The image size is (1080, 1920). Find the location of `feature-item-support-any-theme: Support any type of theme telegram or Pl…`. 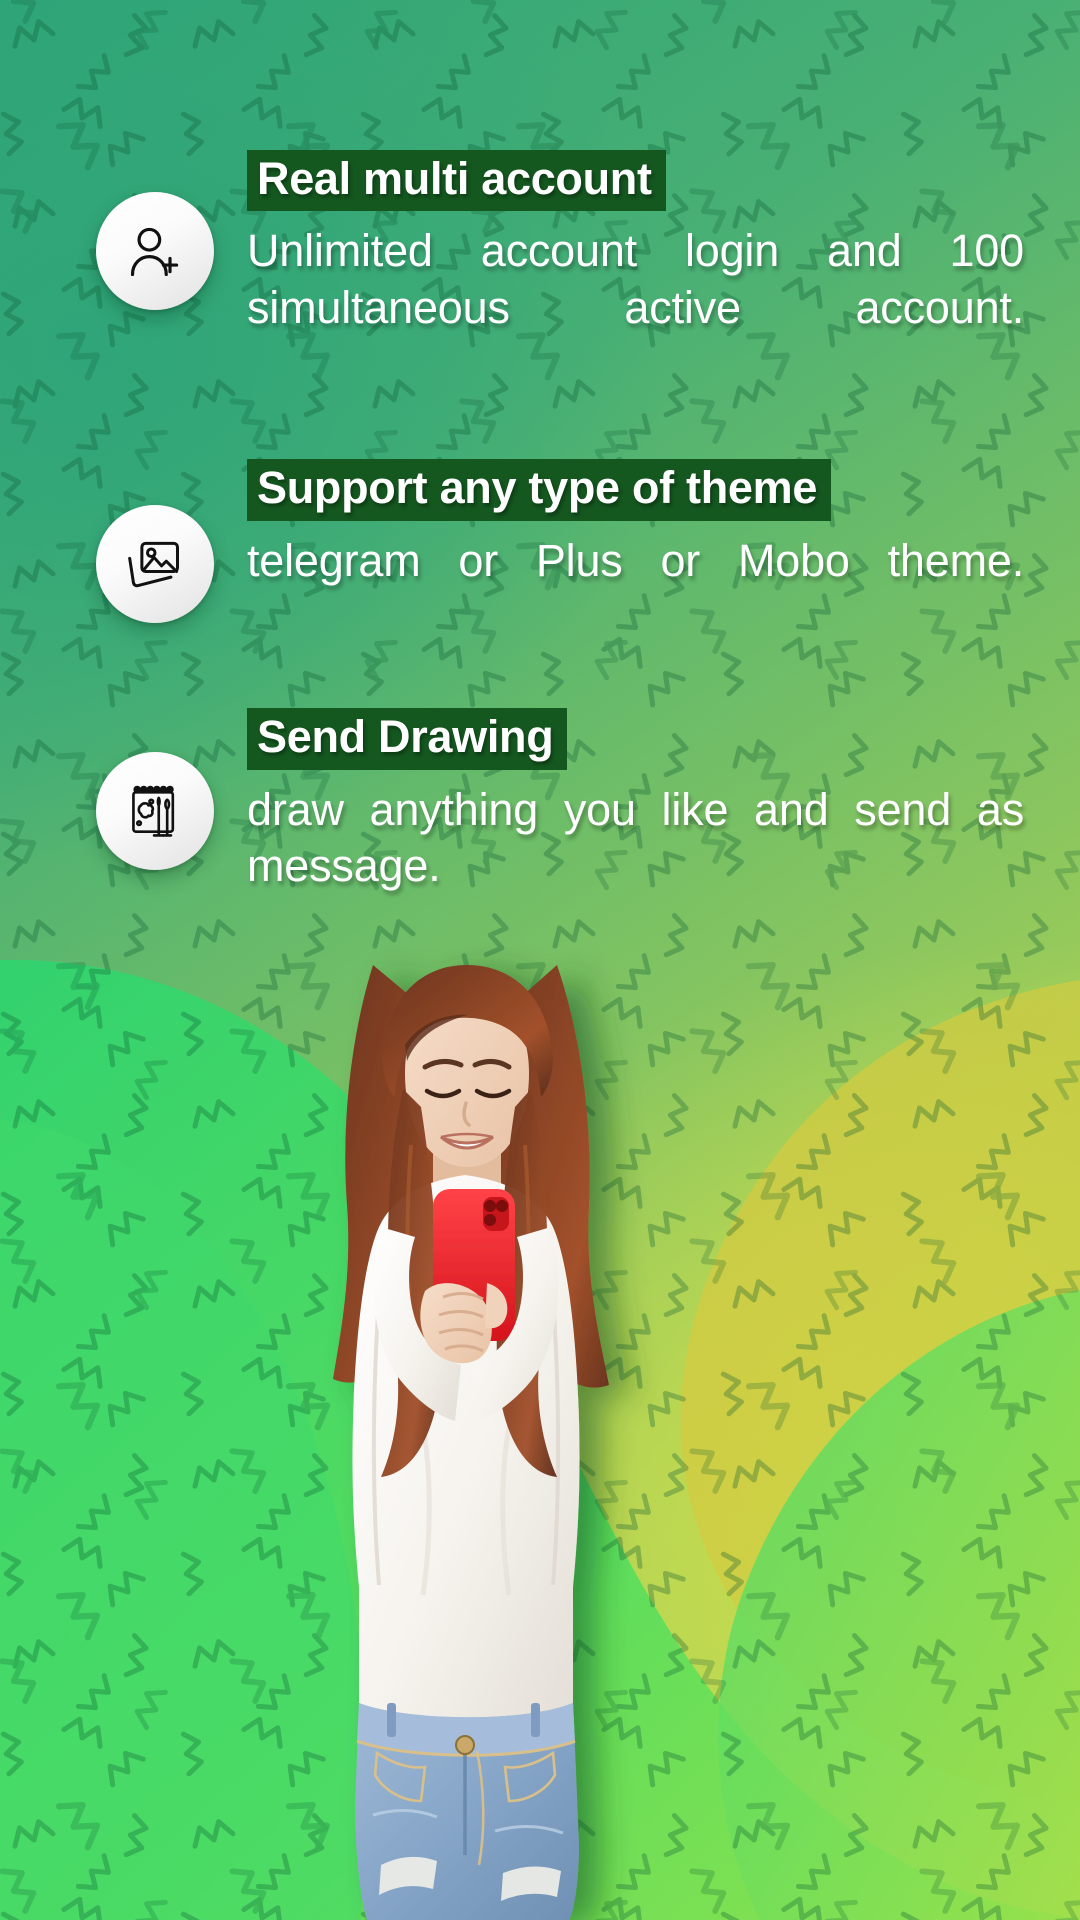

feature-item-support-any-theme: Support any type of theme telegram or Pl… is located at coordinates (560, 551).